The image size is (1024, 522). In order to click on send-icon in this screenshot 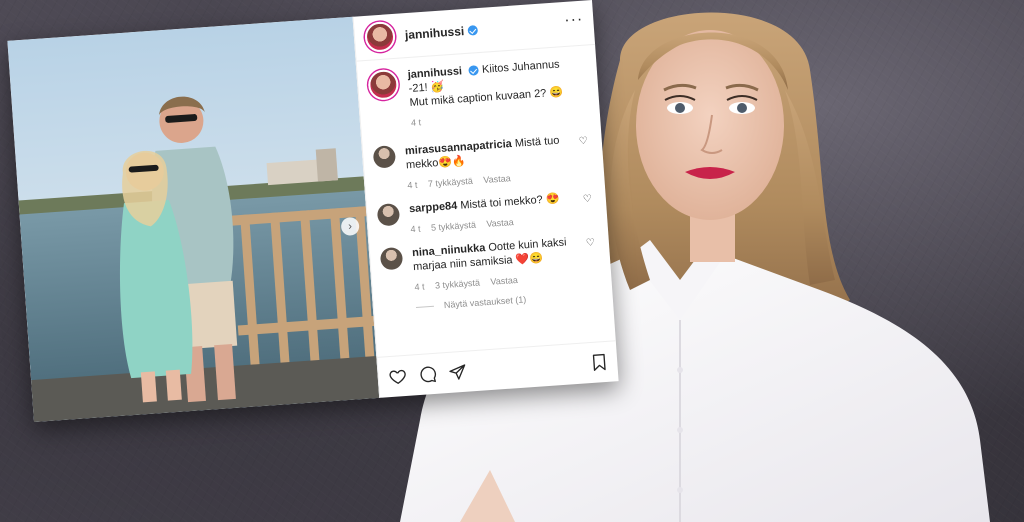, I will do `click(457, 372)`.